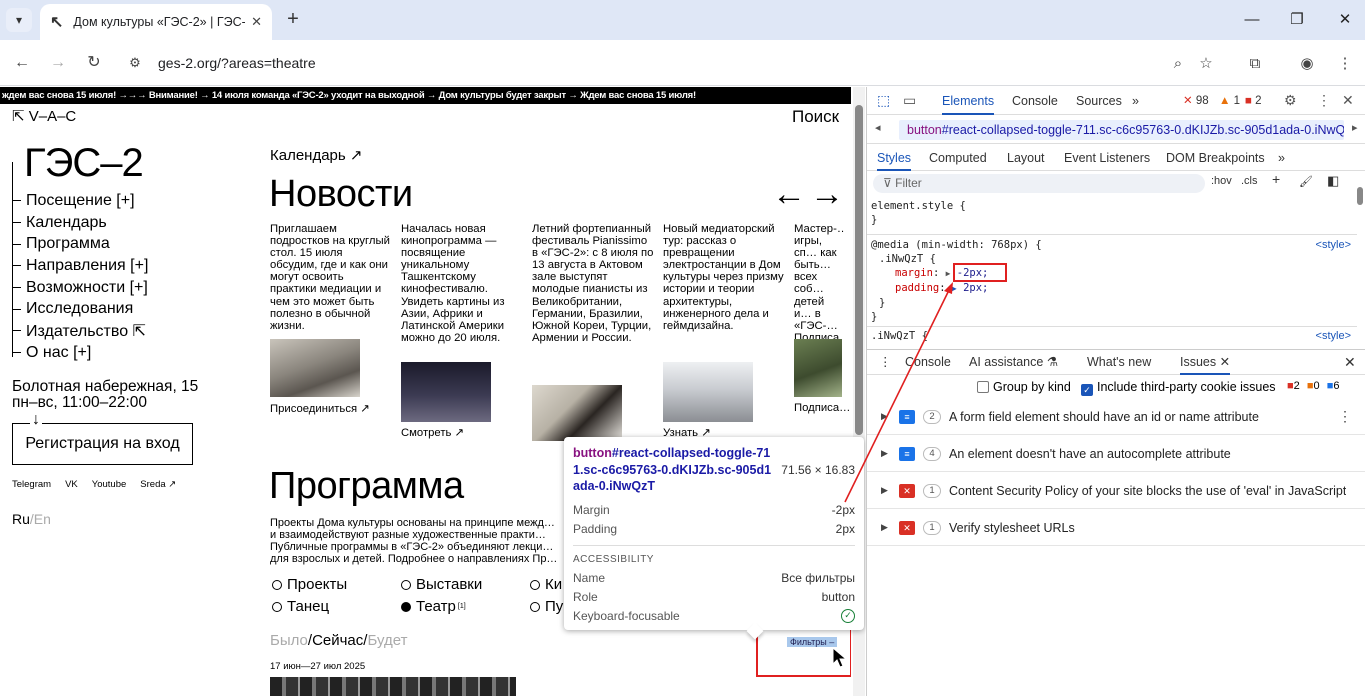  I want to click on css-media-query: @media (min-width: 768px) {, so click(956, 245).